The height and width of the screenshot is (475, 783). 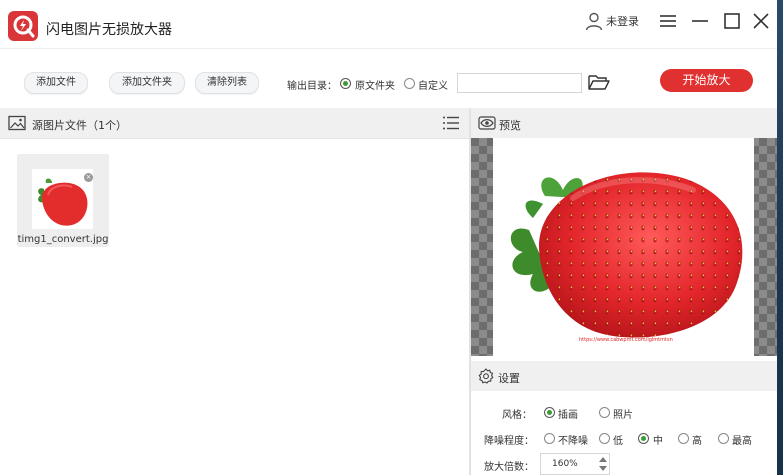 What do you see at coordinates (573, 441) in the screenshot?
I see `radio-denoise-none-label: 不降噪` at bounding box center [573, 441].